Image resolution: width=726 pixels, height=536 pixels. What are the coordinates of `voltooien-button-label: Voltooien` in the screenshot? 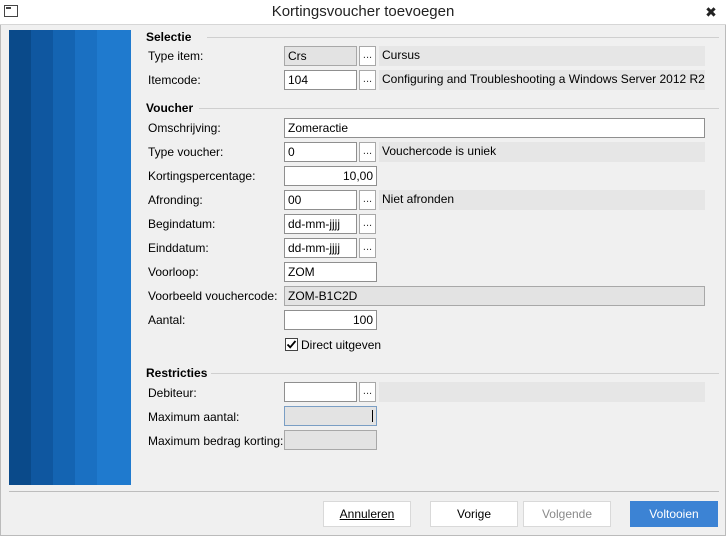 It's located at (674, 514).